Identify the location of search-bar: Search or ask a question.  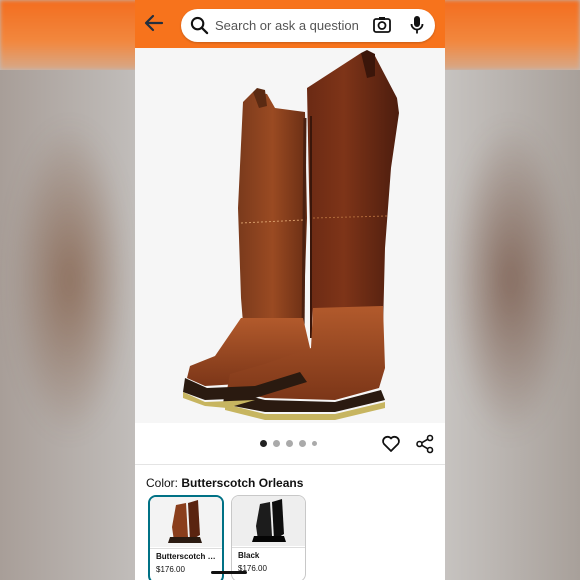
(308, 25).